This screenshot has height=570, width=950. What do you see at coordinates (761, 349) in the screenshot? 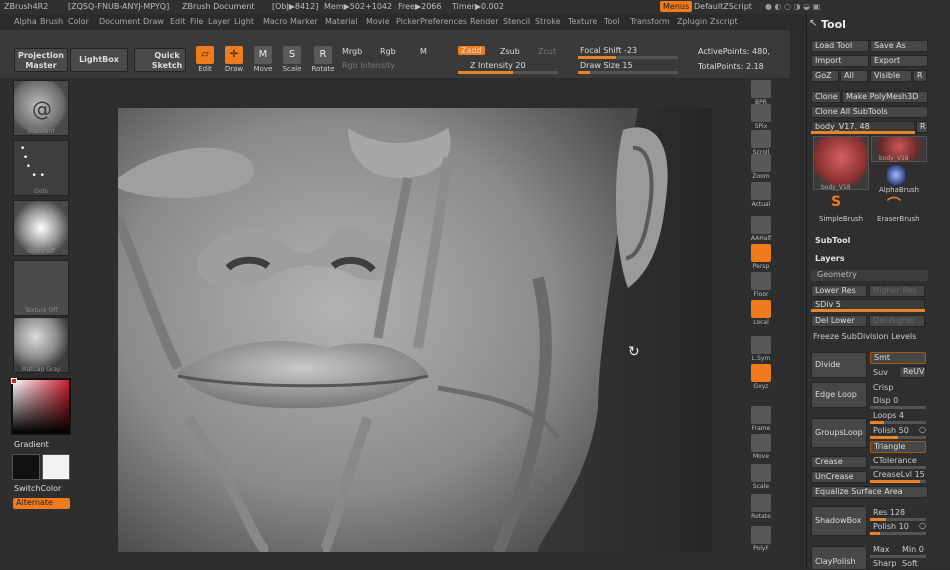
I see `shelf-lsym-button: L.Sym` at bounding box center [761, 349].